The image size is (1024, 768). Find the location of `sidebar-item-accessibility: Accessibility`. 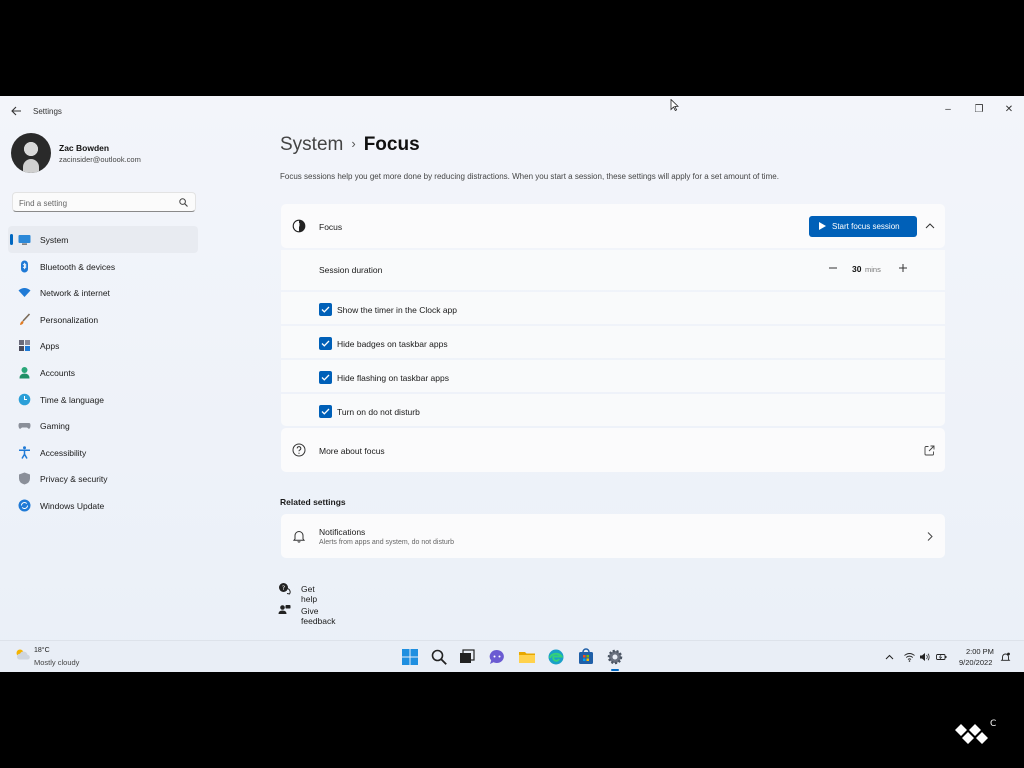

sidebar-item-accessibility: Accessibility is located at coordinates (103, 452).